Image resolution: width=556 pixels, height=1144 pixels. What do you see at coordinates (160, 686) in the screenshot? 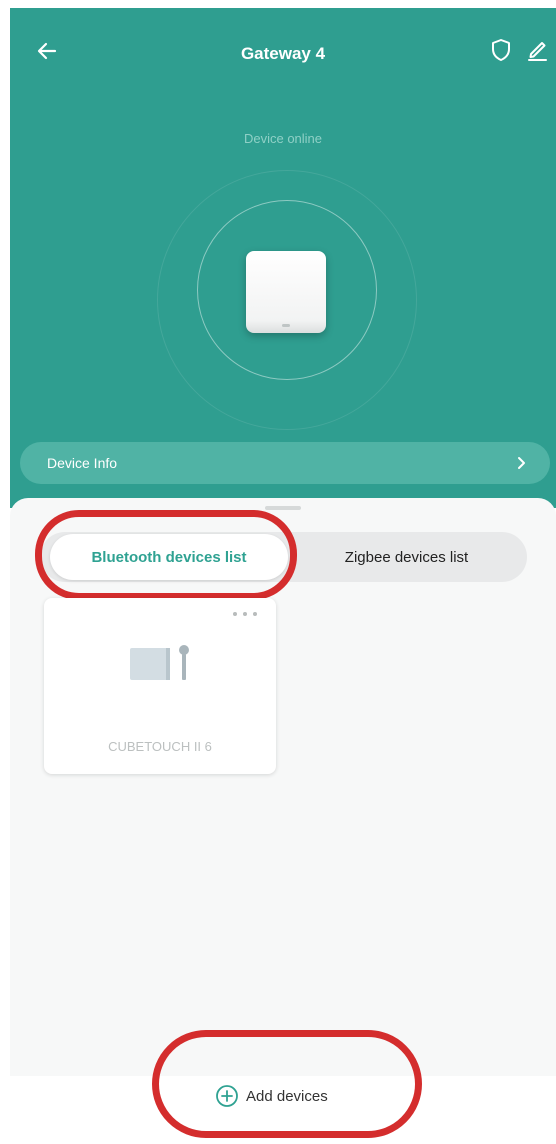
I see `device-card: CUBETOUCH II 6` at bounding box center [160, 686].